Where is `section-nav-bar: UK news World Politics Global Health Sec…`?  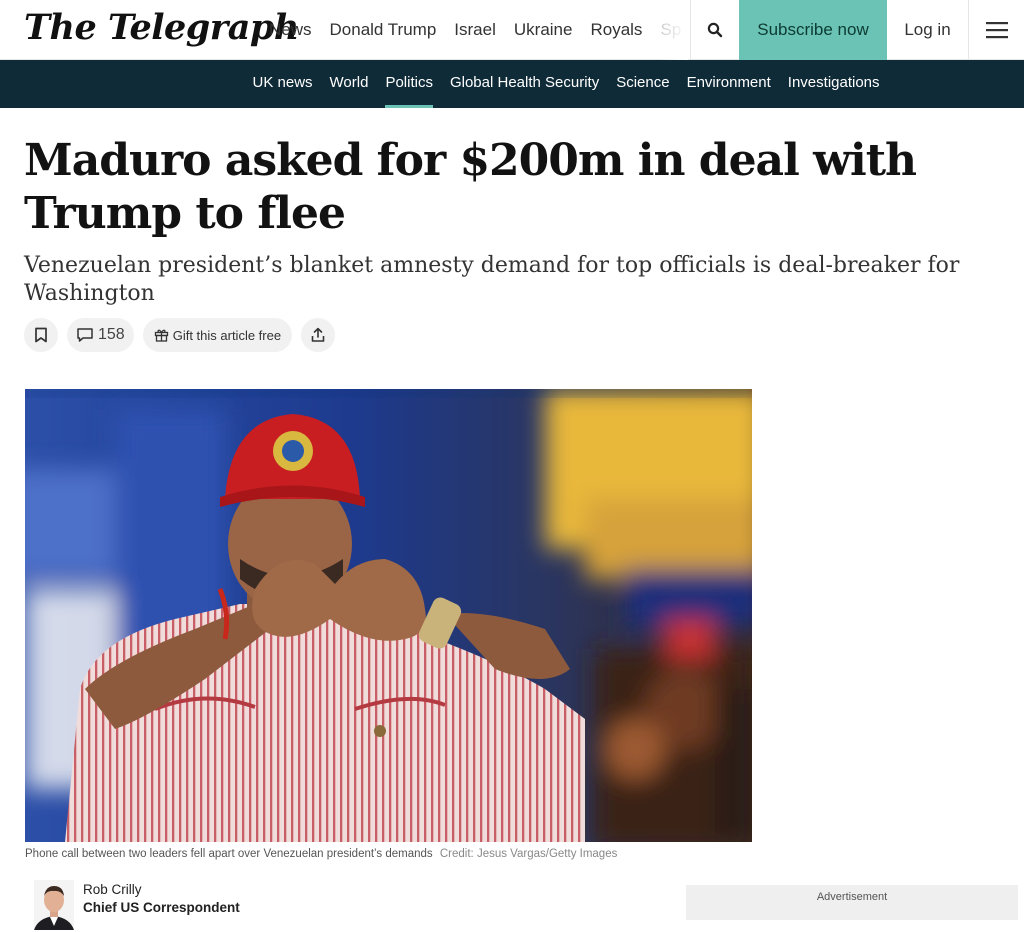 section-nav-bar: UK news World Politics Global Health Sec… is located at coordinates (512, 84).